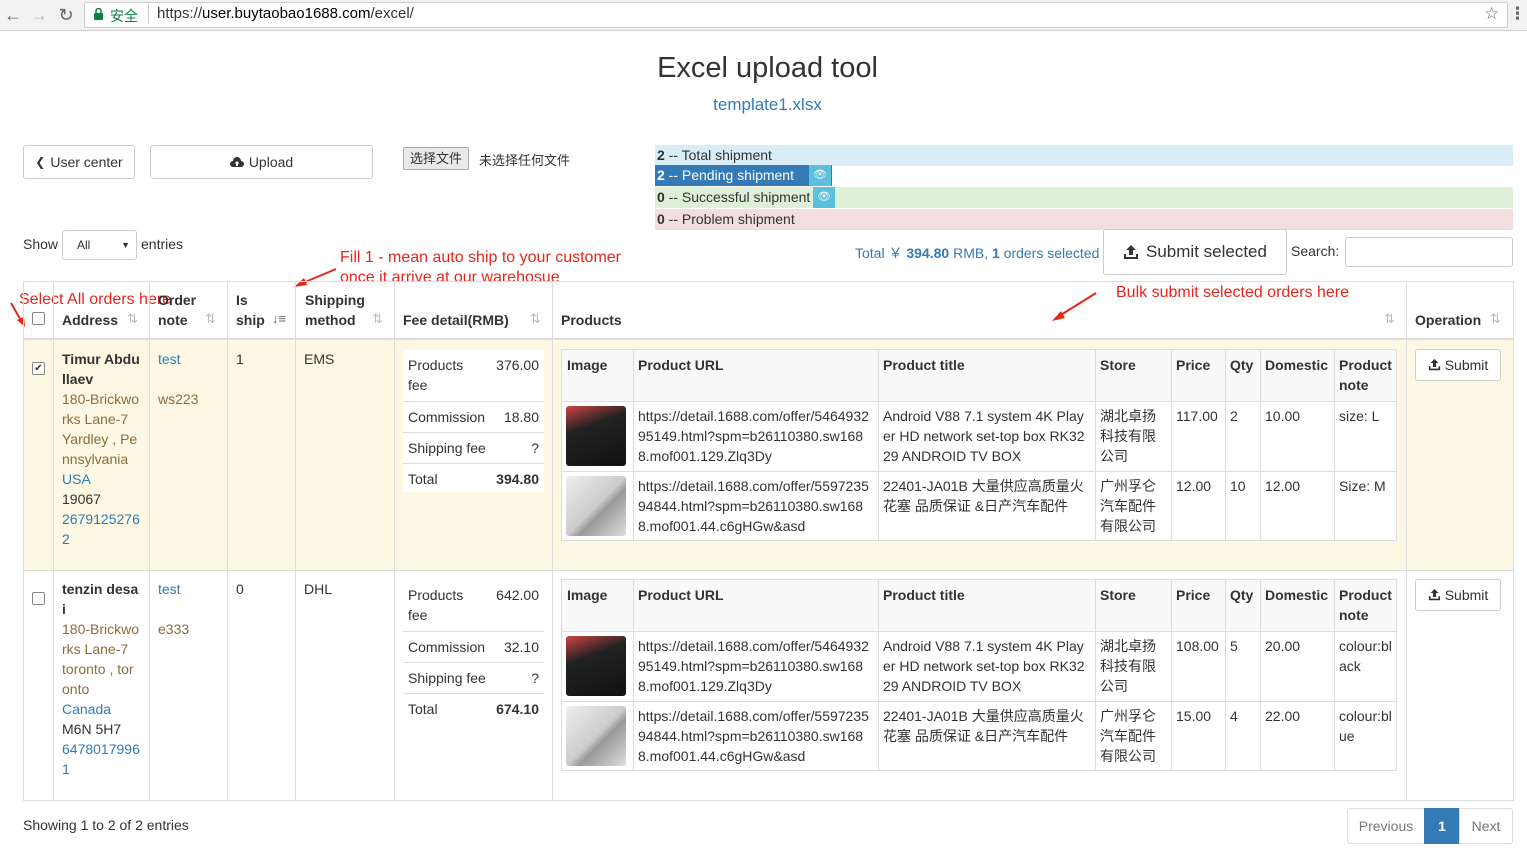 The height and width of the screenshot is (856, 1527). What do you see at coordinates (177, 310) in the screenshot?
I see `col-header-order-note: Order note` at bounding box center [177, 310].